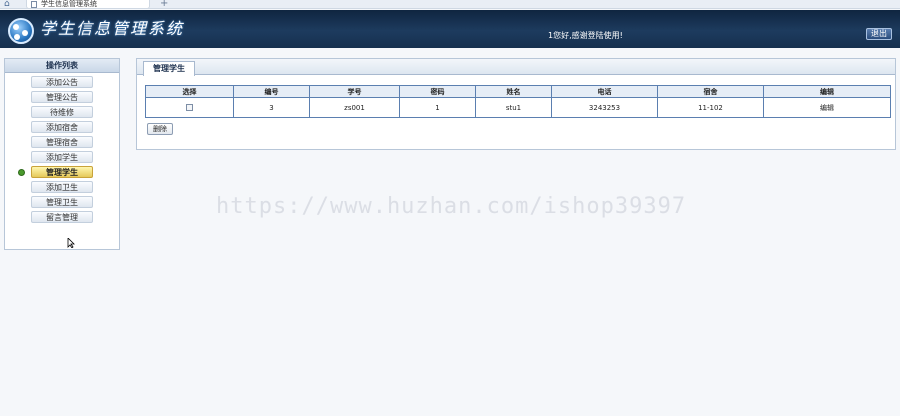  What do you see at coordinates (62, 82) in the screenshot?
I see `sidebar-item-add-notice: 添加公告` at bounding box center [62, 82].